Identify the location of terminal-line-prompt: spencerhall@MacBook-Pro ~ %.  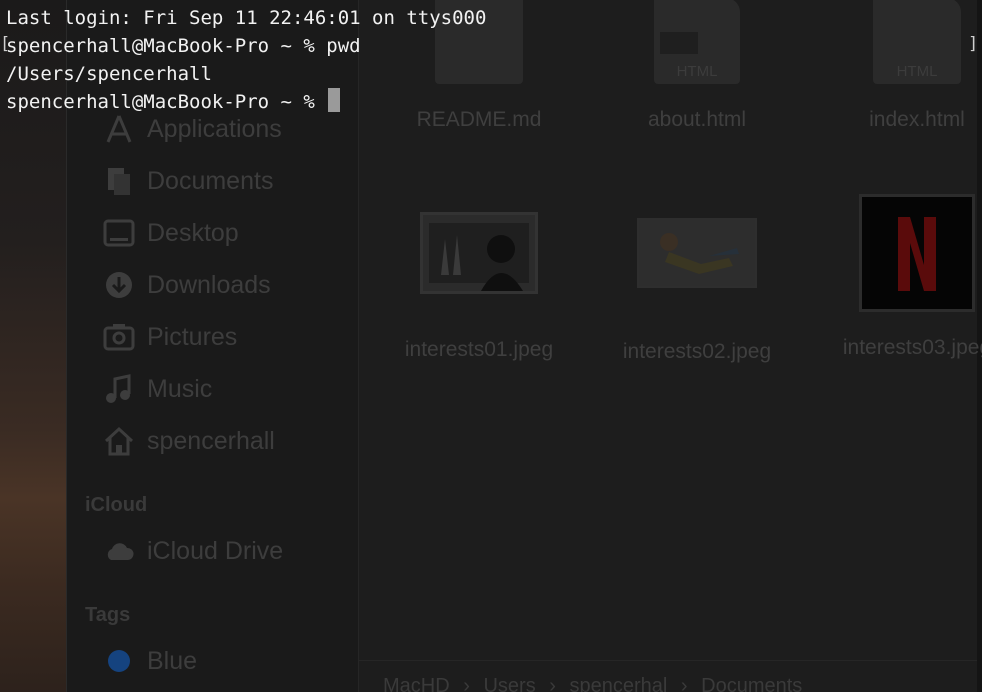
(494, 102).